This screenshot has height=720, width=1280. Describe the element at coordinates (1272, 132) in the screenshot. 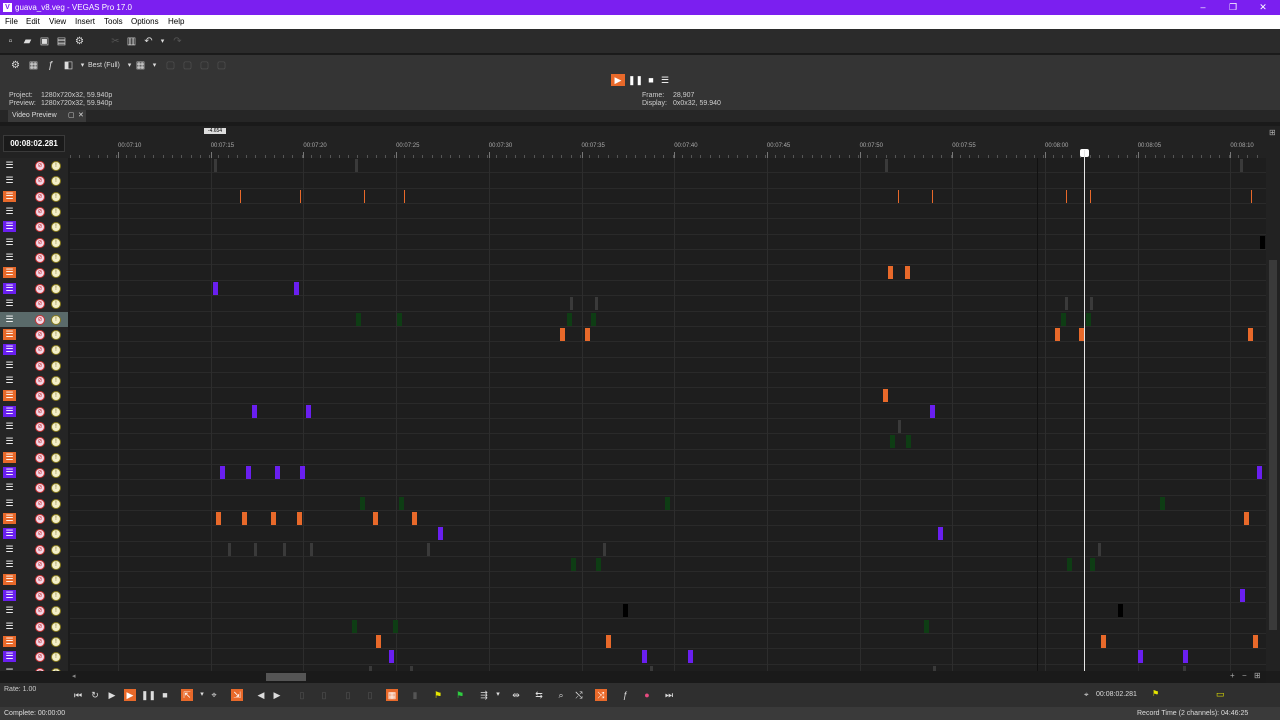

I see `expand-icon: ⊞` at that location.